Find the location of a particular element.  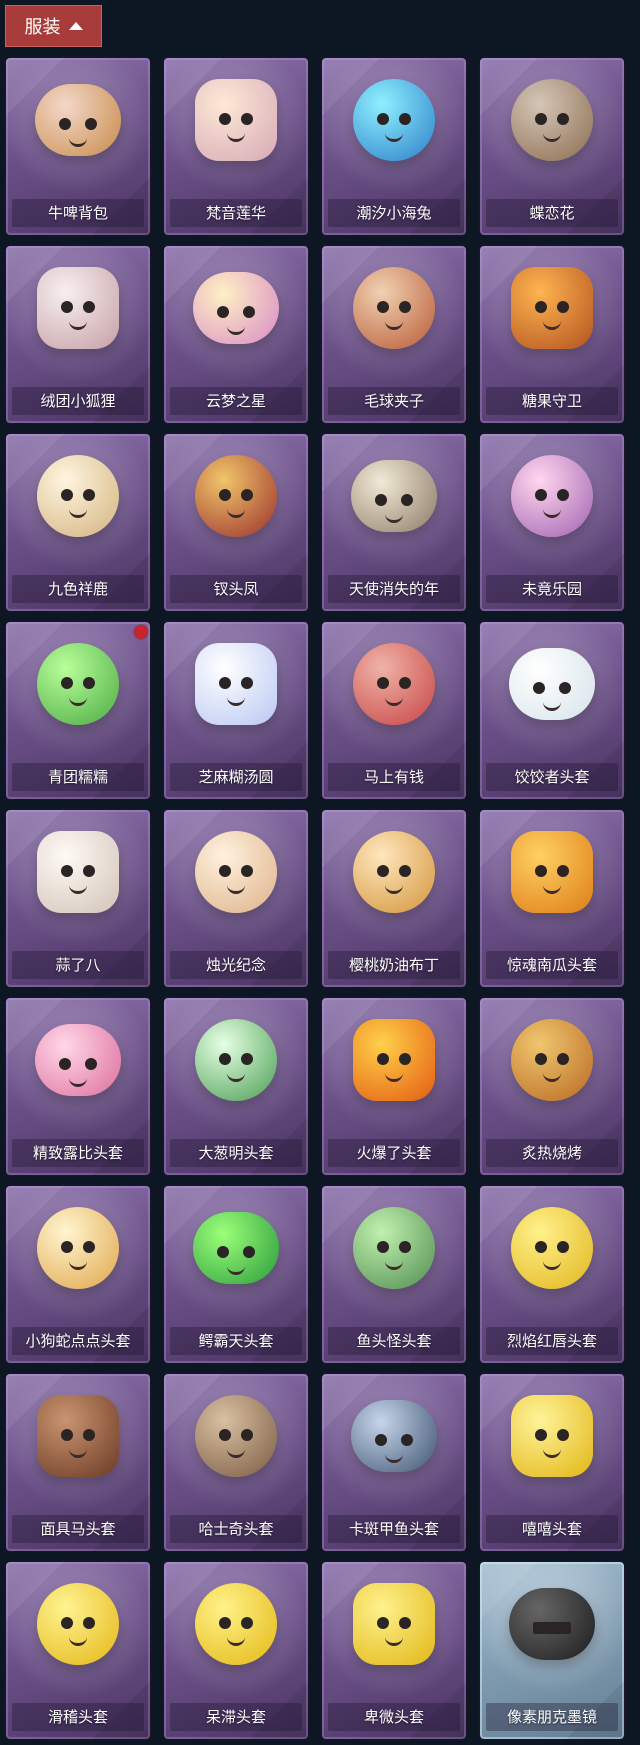

costume-card: 大葱明头套 is located at coordinates (236, 1086).